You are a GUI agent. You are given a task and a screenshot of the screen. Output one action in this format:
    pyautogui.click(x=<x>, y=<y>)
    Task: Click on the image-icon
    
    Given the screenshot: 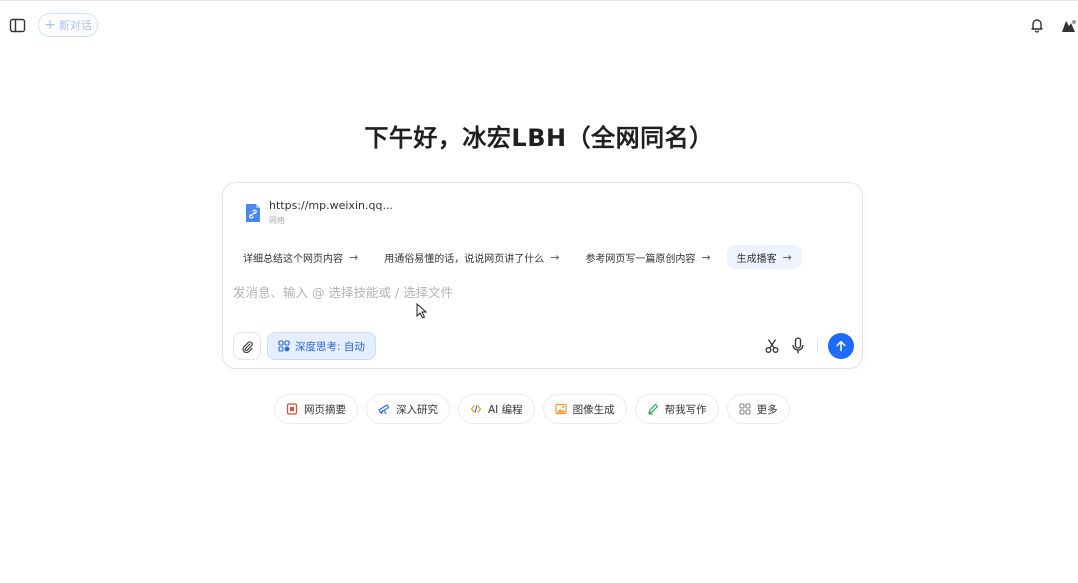 What is the action you would take?
    pyautogui.click(x=561, y=409)
    